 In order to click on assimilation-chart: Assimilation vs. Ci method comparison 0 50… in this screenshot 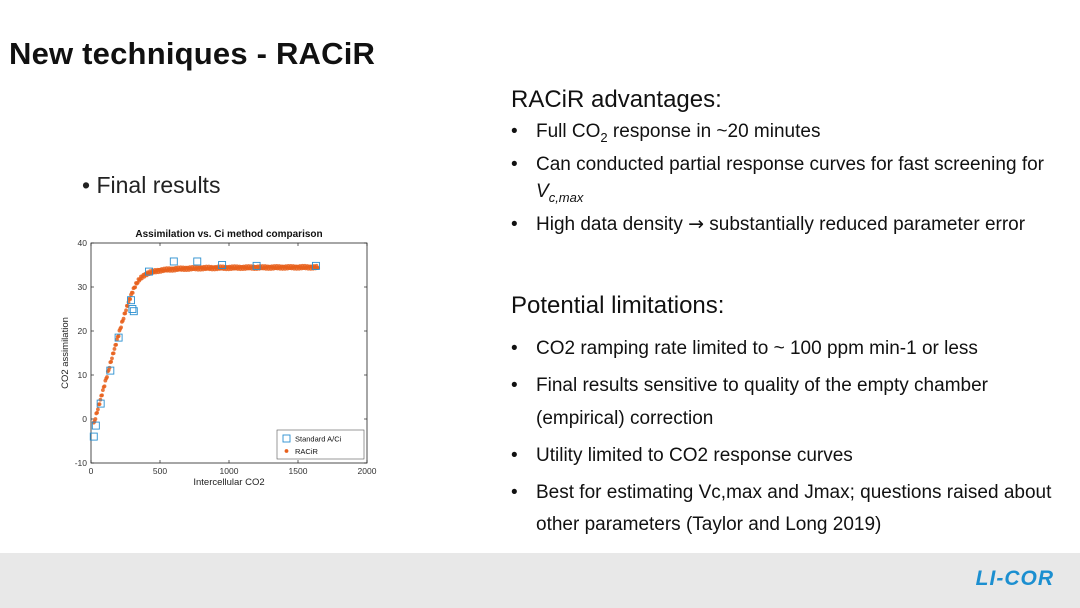, I will do `click(223, 360)`.